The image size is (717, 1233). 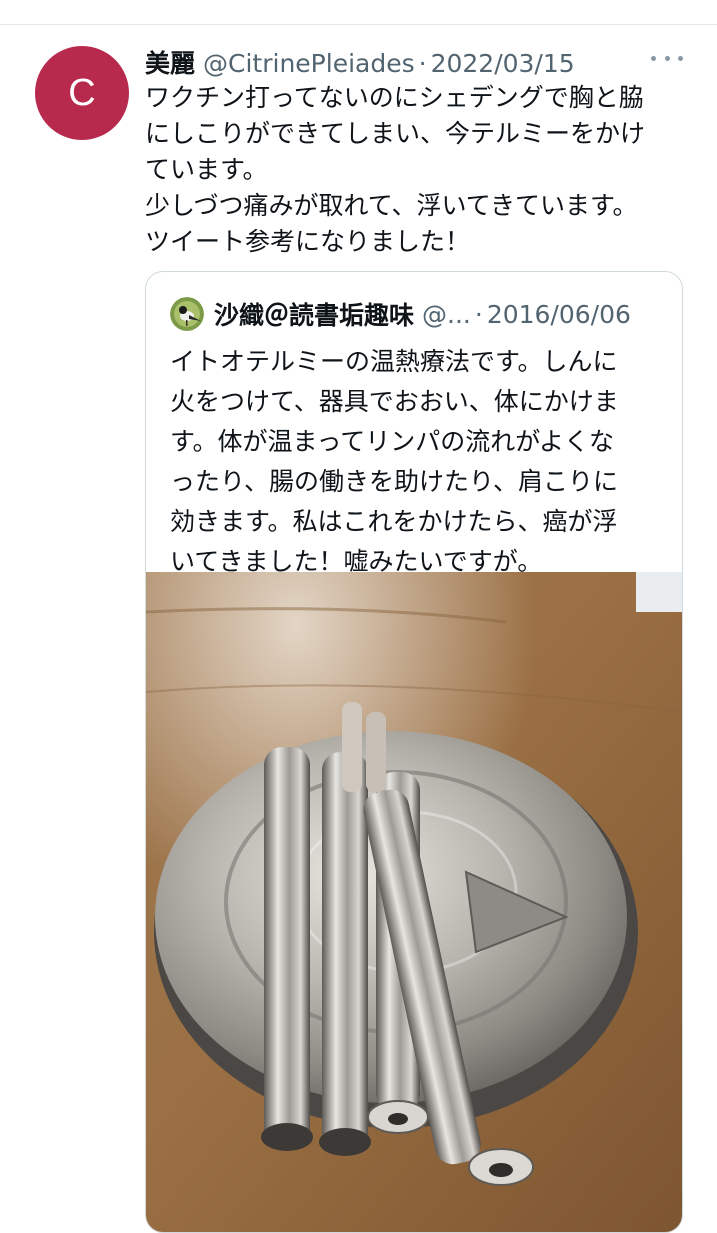 What do you see at coordinates (187, 314) in the screenshot?
I see `bird-avatar-icon` at bounding box center [187, 314].